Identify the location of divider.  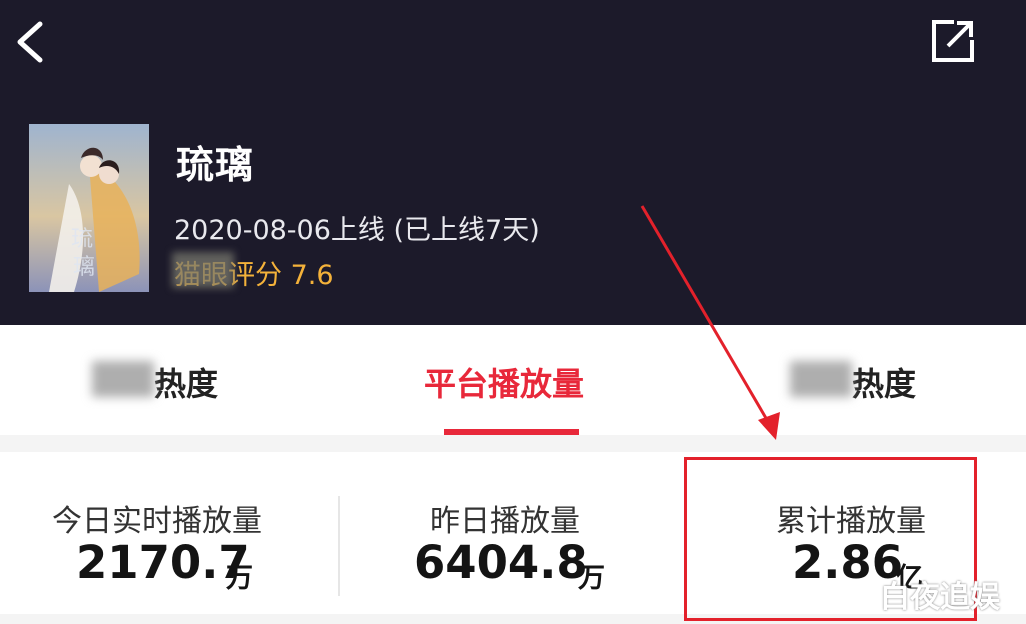
(339, 546).